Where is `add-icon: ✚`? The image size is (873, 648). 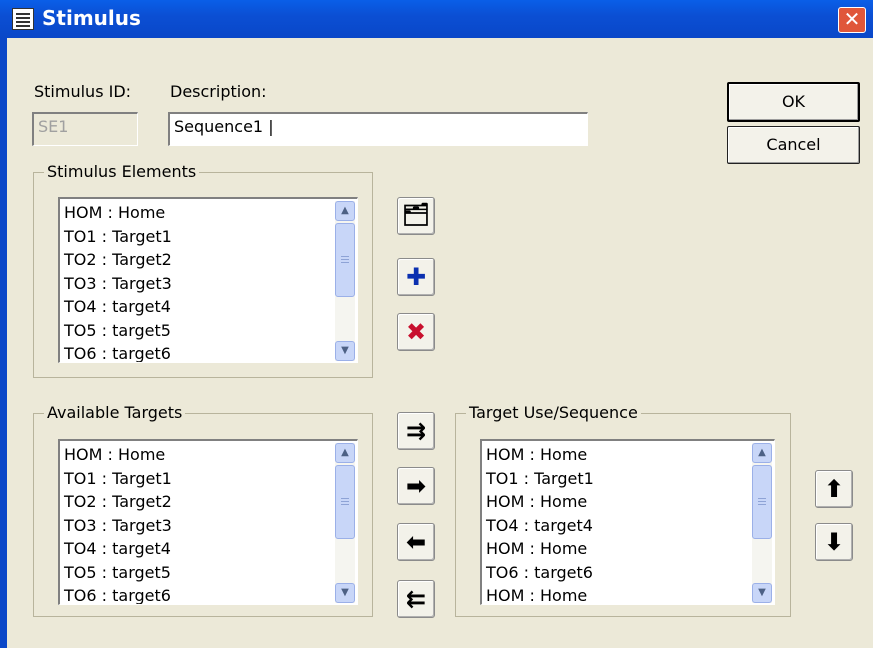
add-icon: ✚ is located at coordinates (416, 277).